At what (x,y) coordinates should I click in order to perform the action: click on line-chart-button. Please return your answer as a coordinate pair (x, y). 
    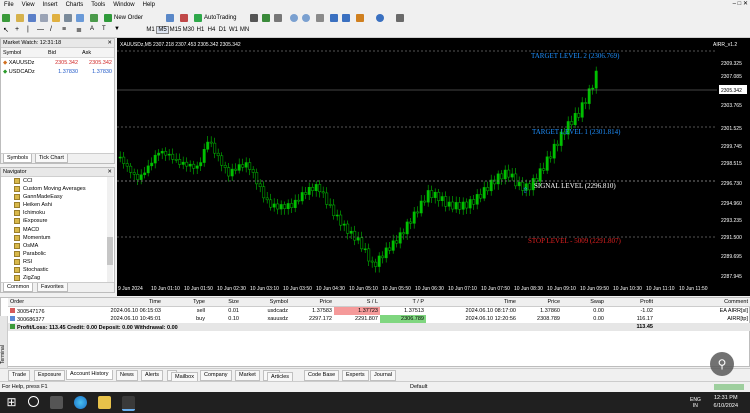
    Looking at the image, I should click on (279, 17).